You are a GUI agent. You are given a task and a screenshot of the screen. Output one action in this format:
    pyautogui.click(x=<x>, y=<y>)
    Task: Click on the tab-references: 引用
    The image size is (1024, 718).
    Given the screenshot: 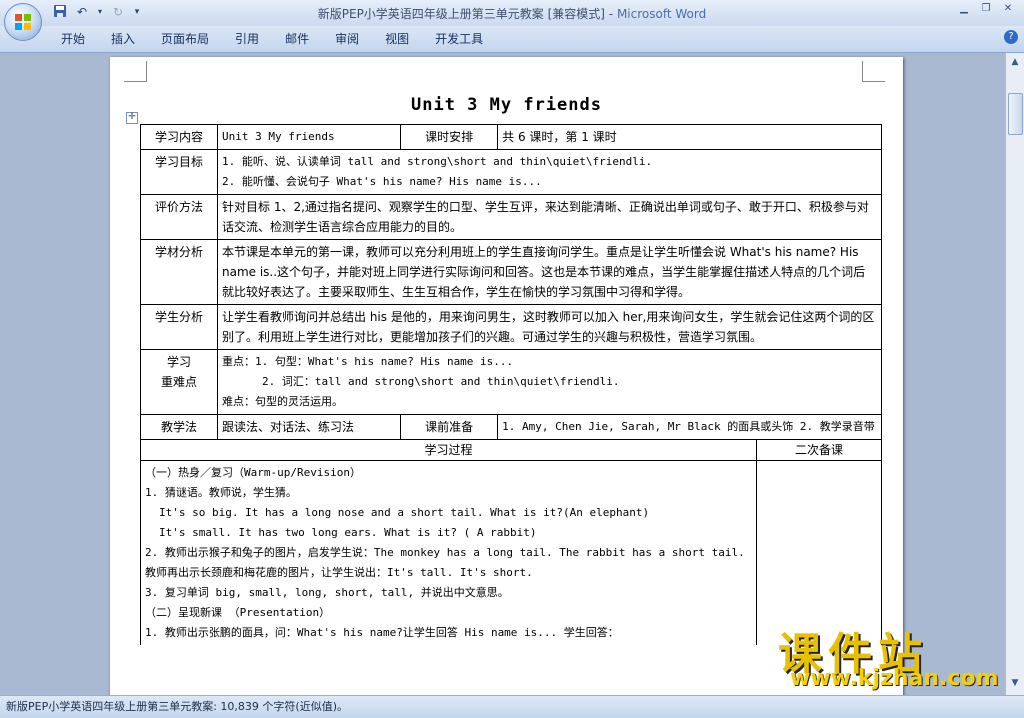 What is the action you would take?
    pyautogui.click(x=247, y=39)
    